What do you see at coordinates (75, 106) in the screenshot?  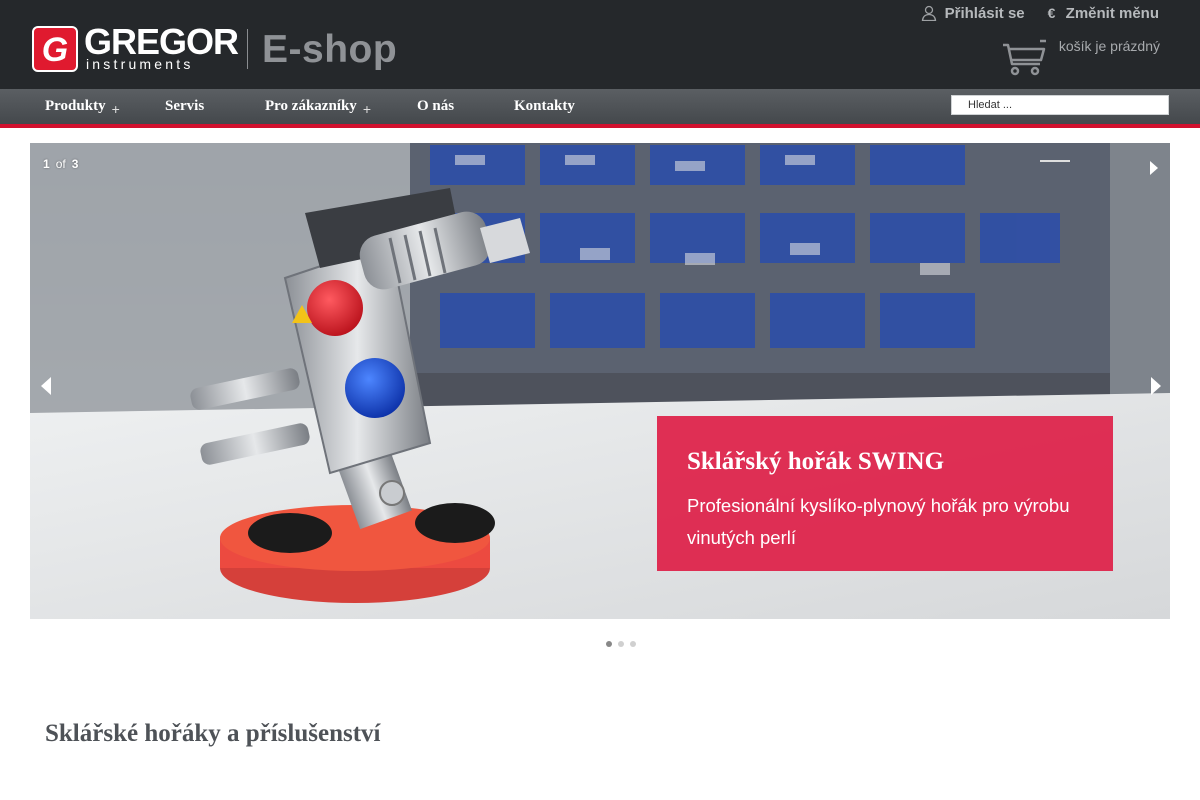 I see `nav-label: Produkty` at bounding box center [75, 106].